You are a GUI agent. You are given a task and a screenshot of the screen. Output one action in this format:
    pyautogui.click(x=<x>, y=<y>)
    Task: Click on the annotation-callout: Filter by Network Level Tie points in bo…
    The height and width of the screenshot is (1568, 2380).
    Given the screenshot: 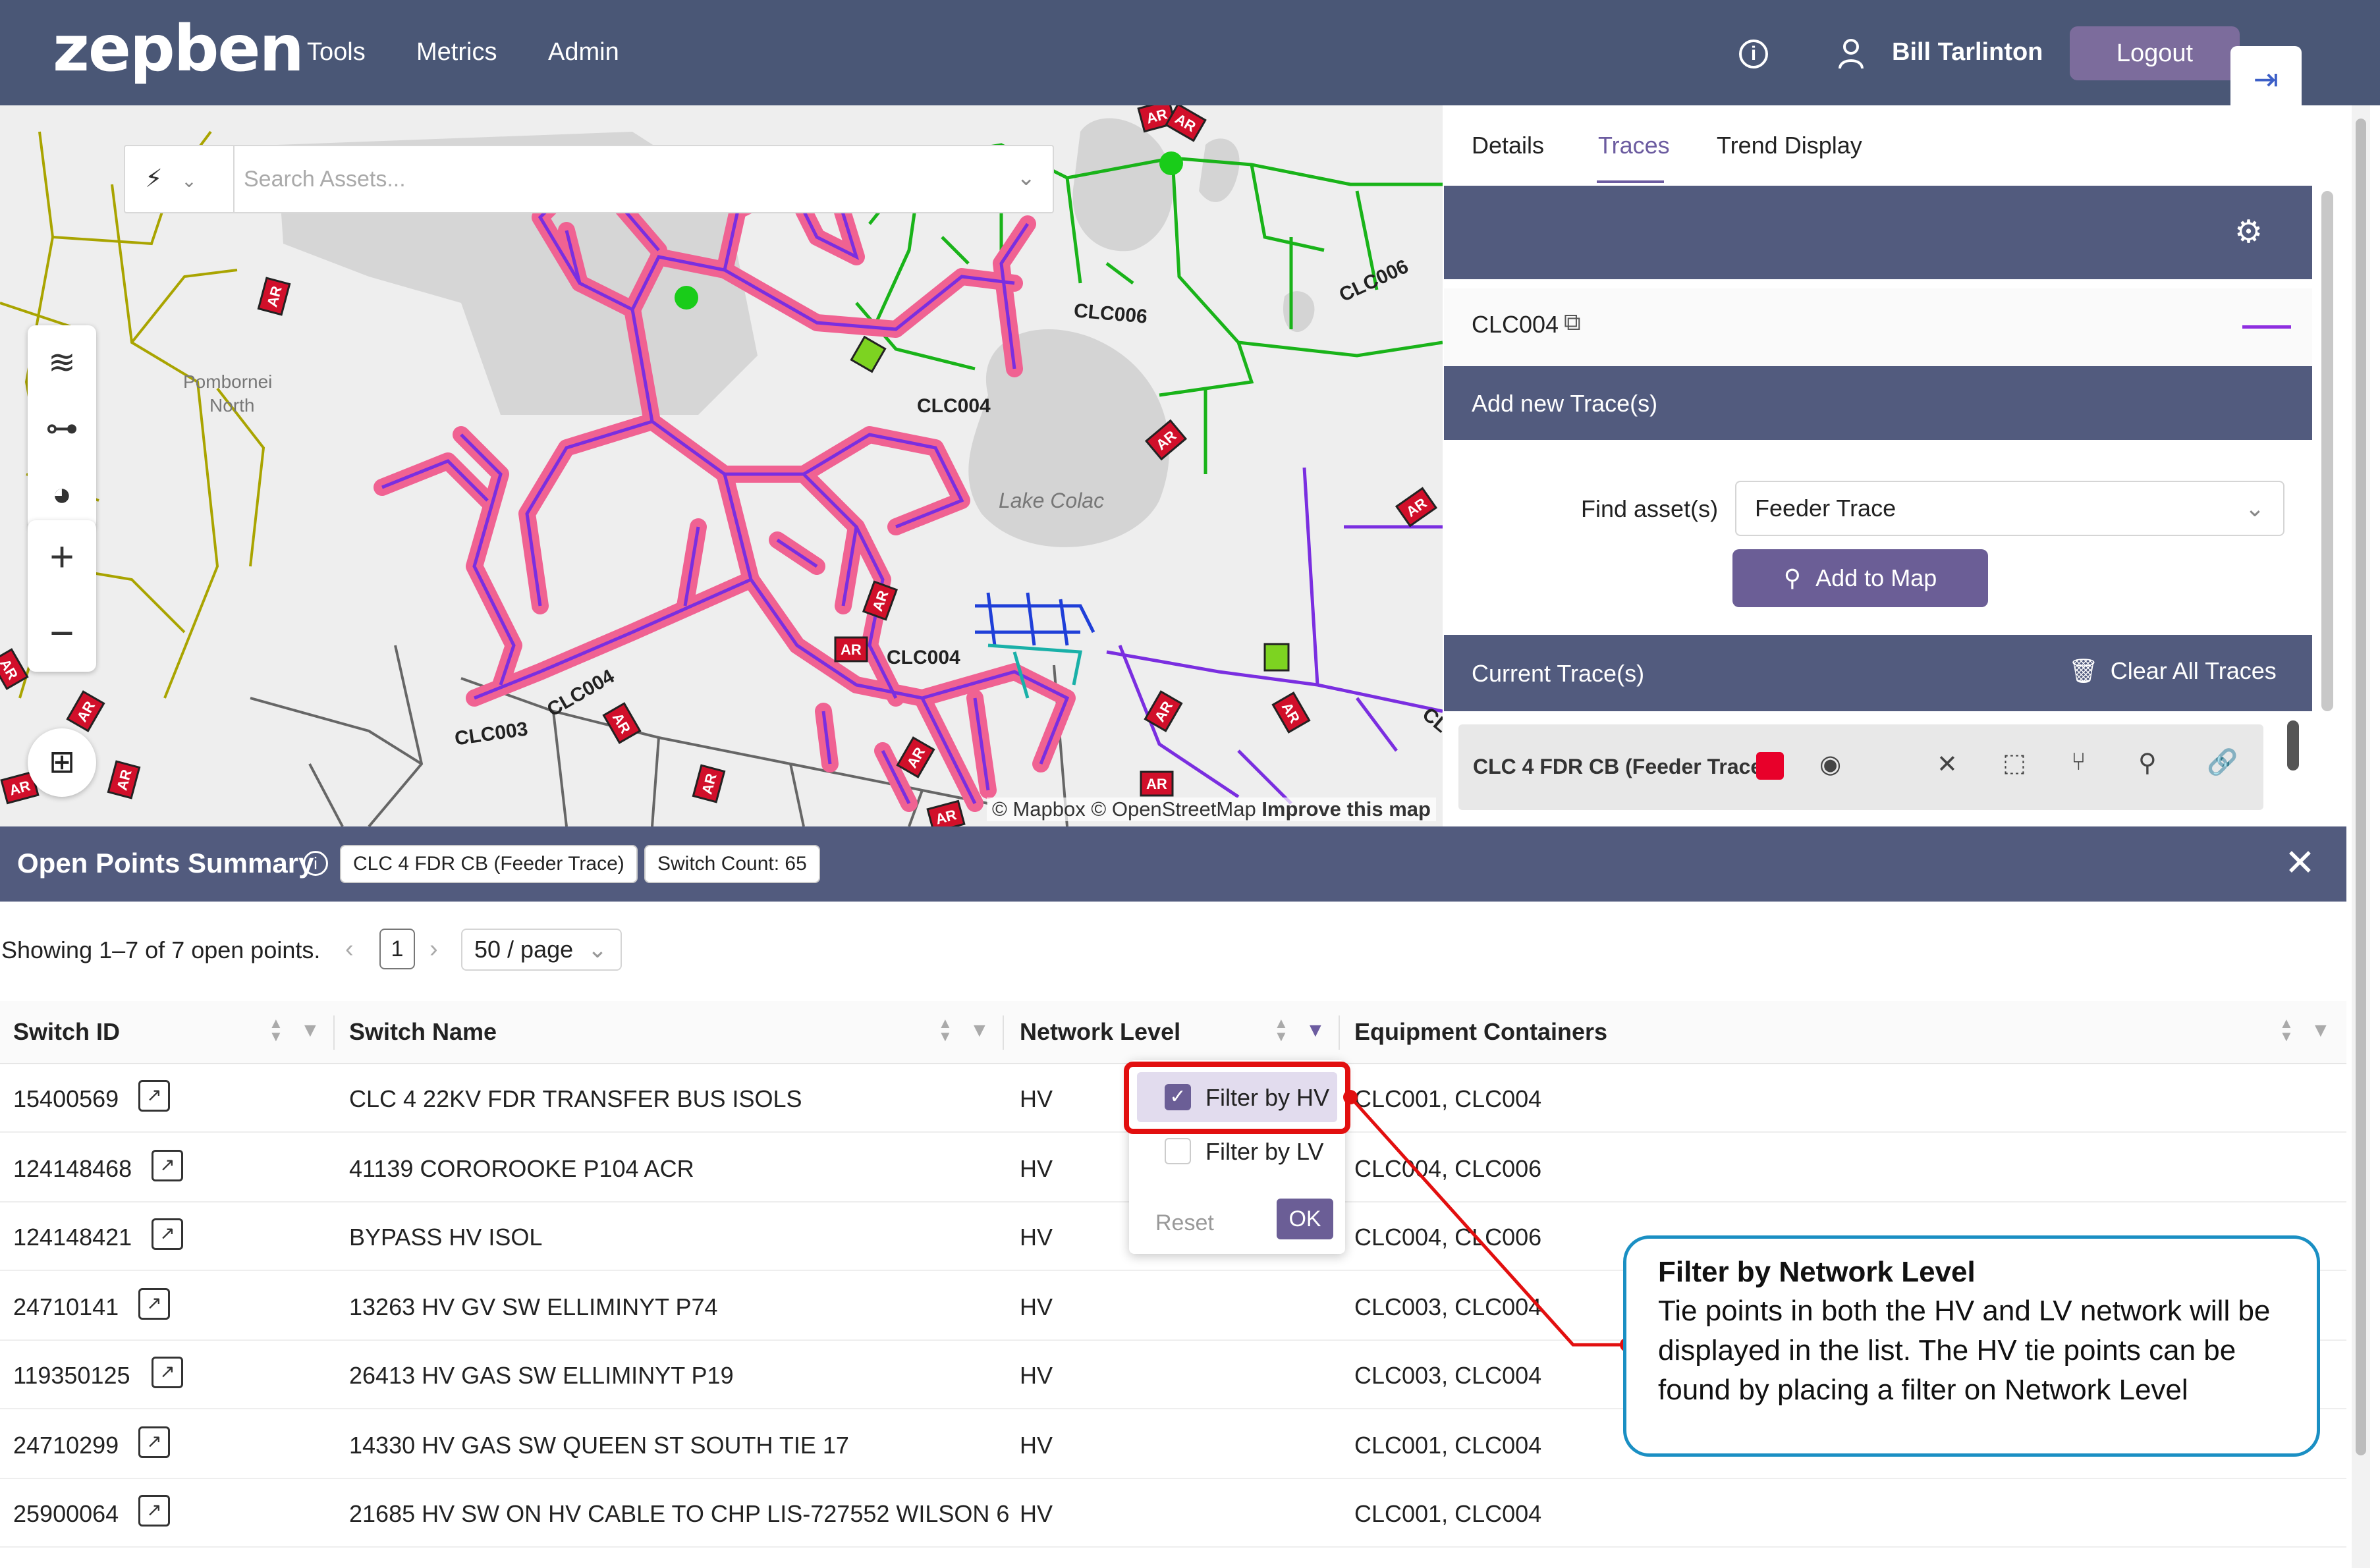 What is the action you would take?
    pyautogui.click(x=1971, y=1346)
    